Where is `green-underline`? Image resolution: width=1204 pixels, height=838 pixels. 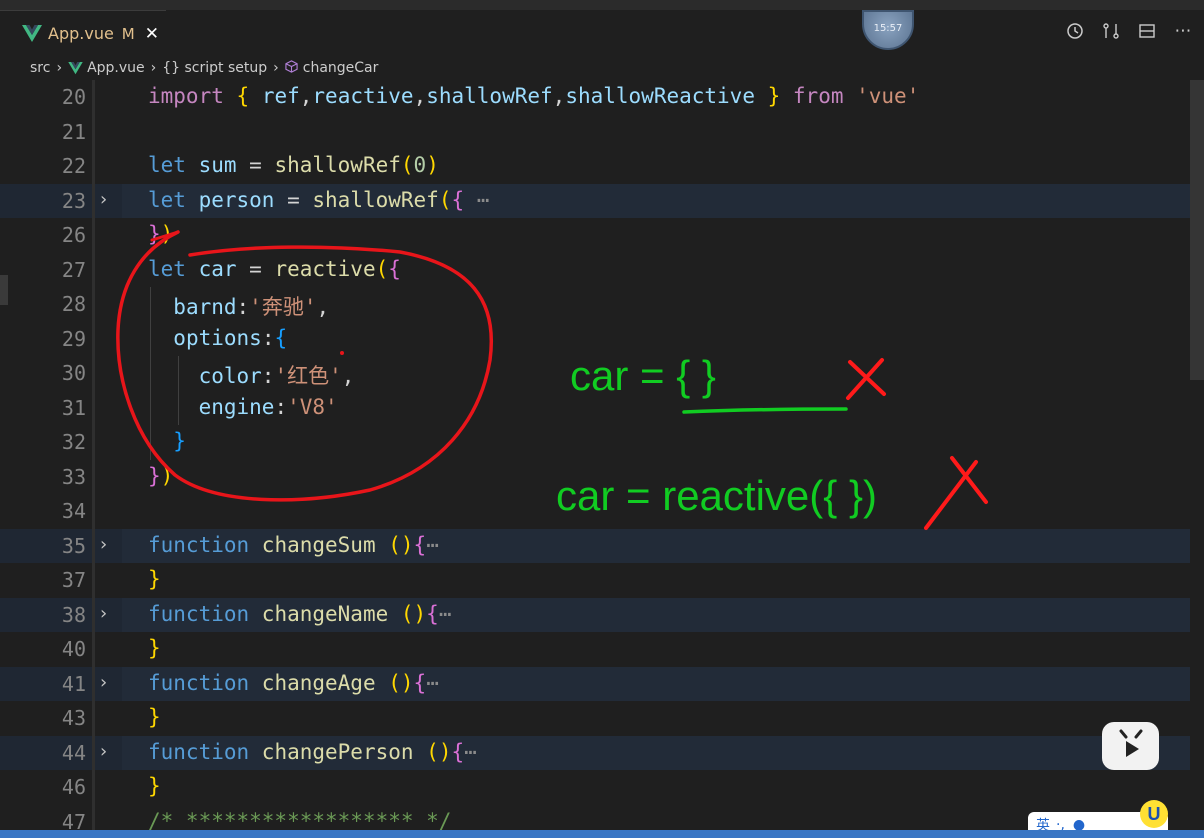
green-underline is located at coordinates (765, 410).